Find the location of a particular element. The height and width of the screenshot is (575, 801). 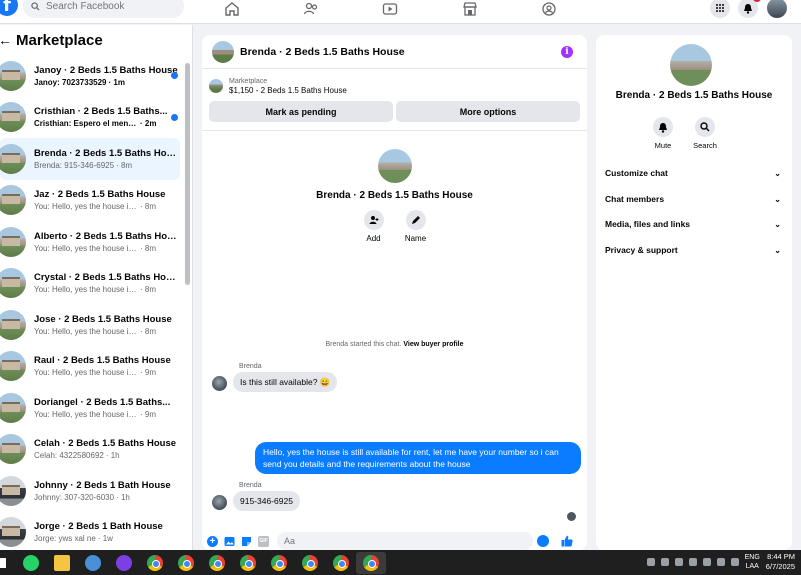

mark-as-pending-button: Mark as pending is located at coordinates (301, 111).